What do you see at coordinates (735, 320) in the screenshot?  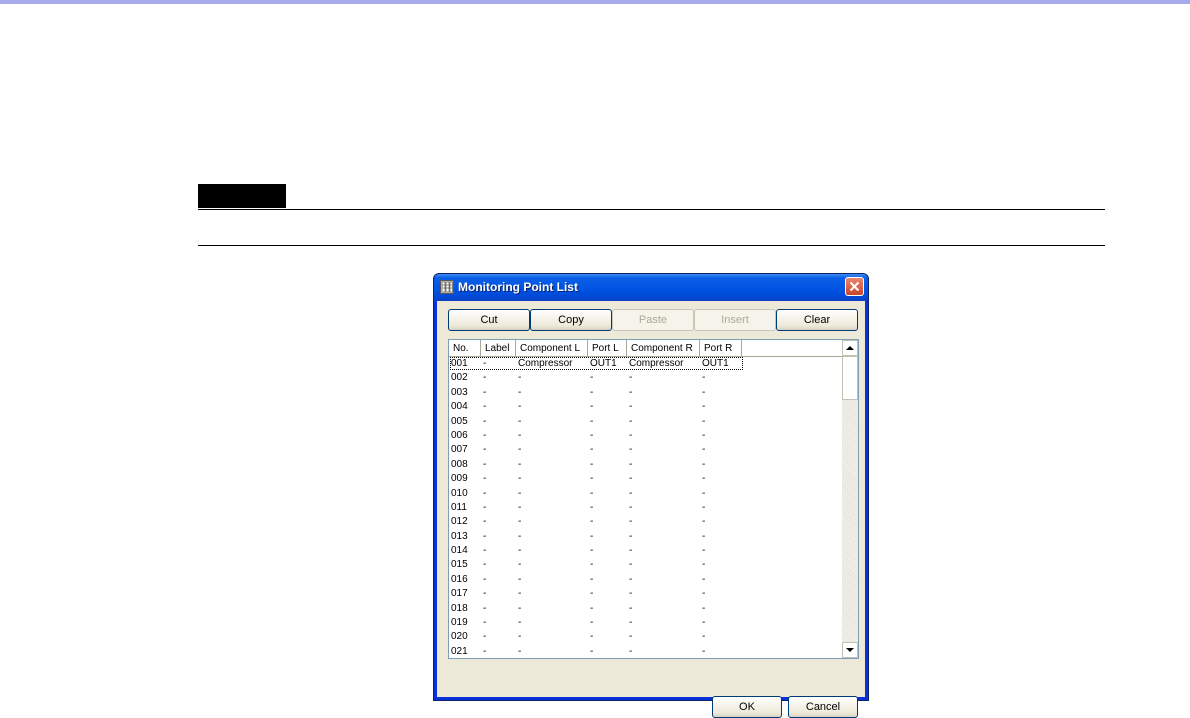 I see `insert-button: Insert` at bounding box center [735, 320].